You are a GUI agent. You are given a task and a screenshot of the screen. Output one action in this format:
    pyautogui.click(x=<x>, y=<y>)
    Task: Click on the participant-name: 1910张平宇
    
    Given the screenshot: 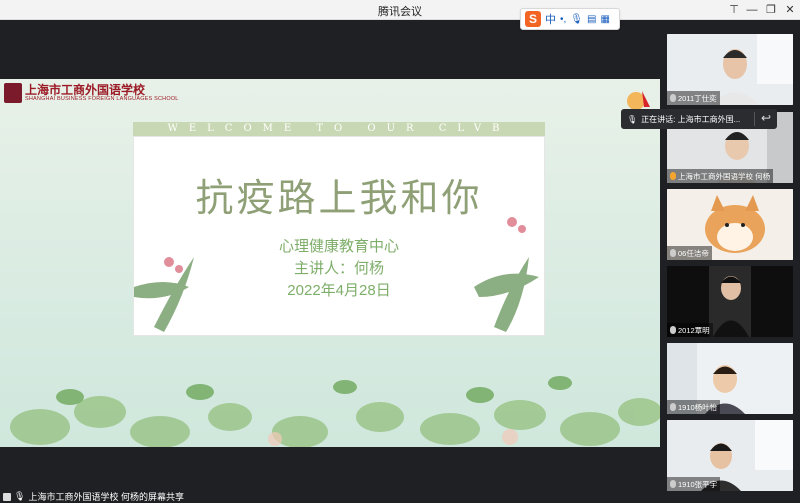 What is the action you would take?
    pyautogui.click(x=698, y=484)
    